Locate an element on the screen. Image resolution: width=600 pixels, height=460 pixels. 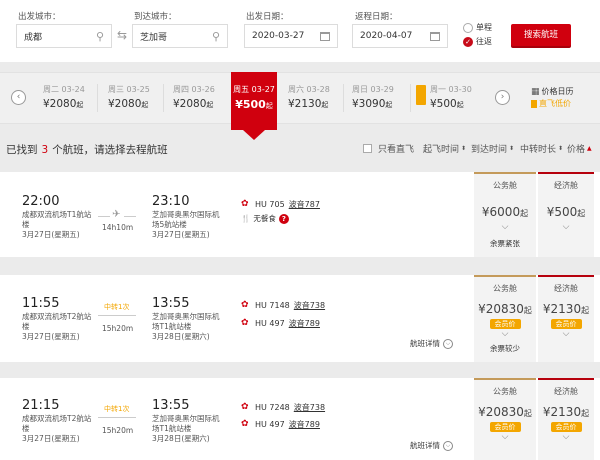
date-item: 周二 03-24 ¥2080起 is located at coordinates (68, 98).